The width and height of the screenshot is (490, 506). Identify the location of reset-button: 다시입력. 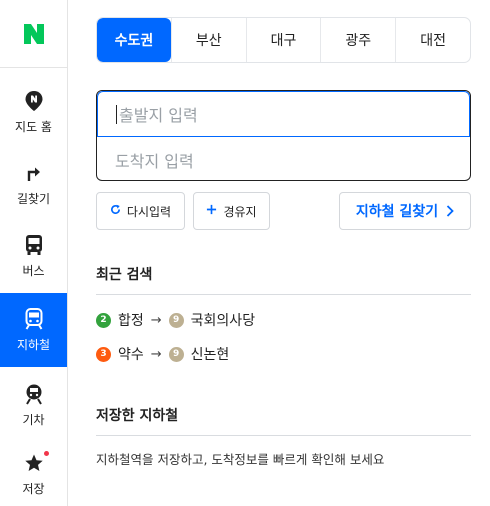
(140, 211).